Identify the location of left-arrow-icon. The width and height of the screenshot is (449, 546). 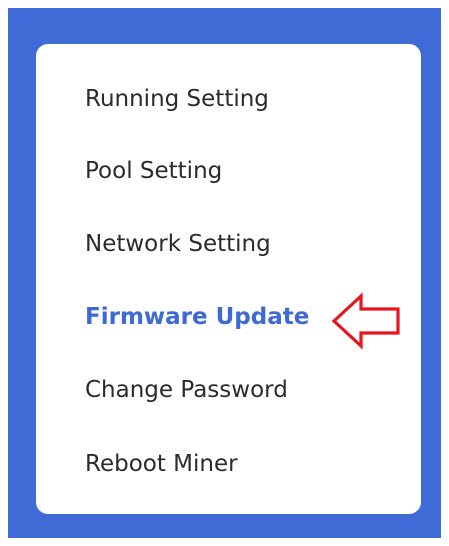
(365, 321).